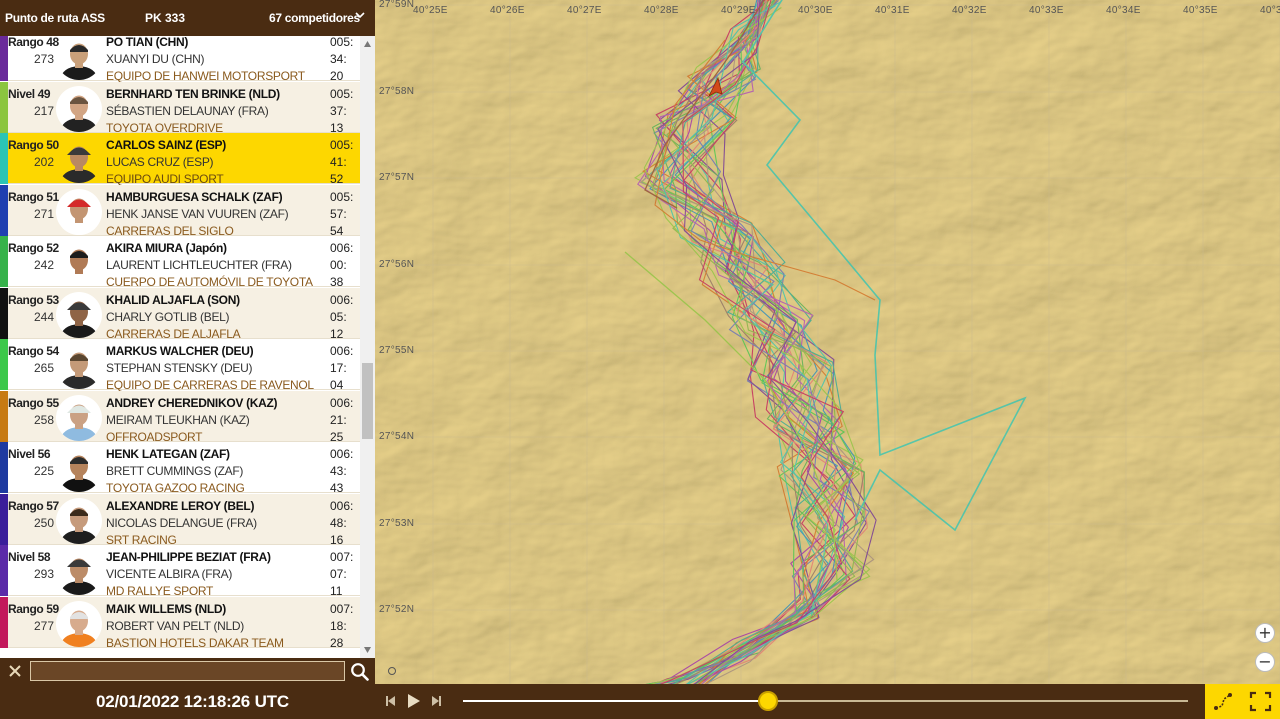 The width and height of the screenshot is (1280, 719). I want to click on car-number: 202, so click(44, 162).